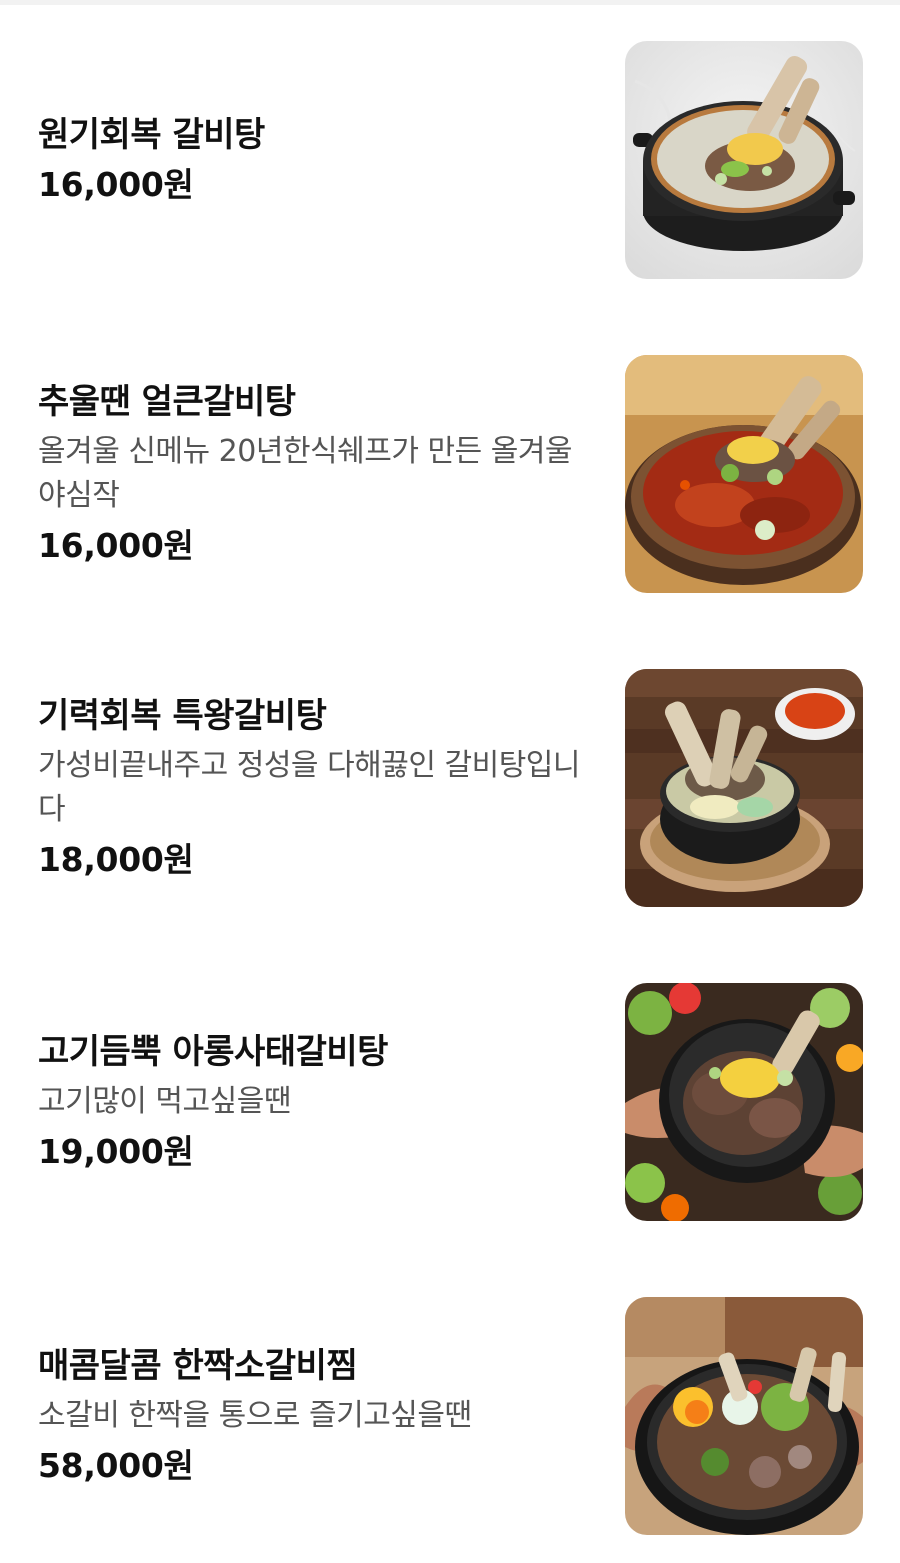 The height and width of the screenshot is (1563, 900). Describe the element at coordinates (255, 1415) in the screenshot. I see `menu-item-description: 소갈비 한짝을 통으로 즐기고싶을땐` at that location.